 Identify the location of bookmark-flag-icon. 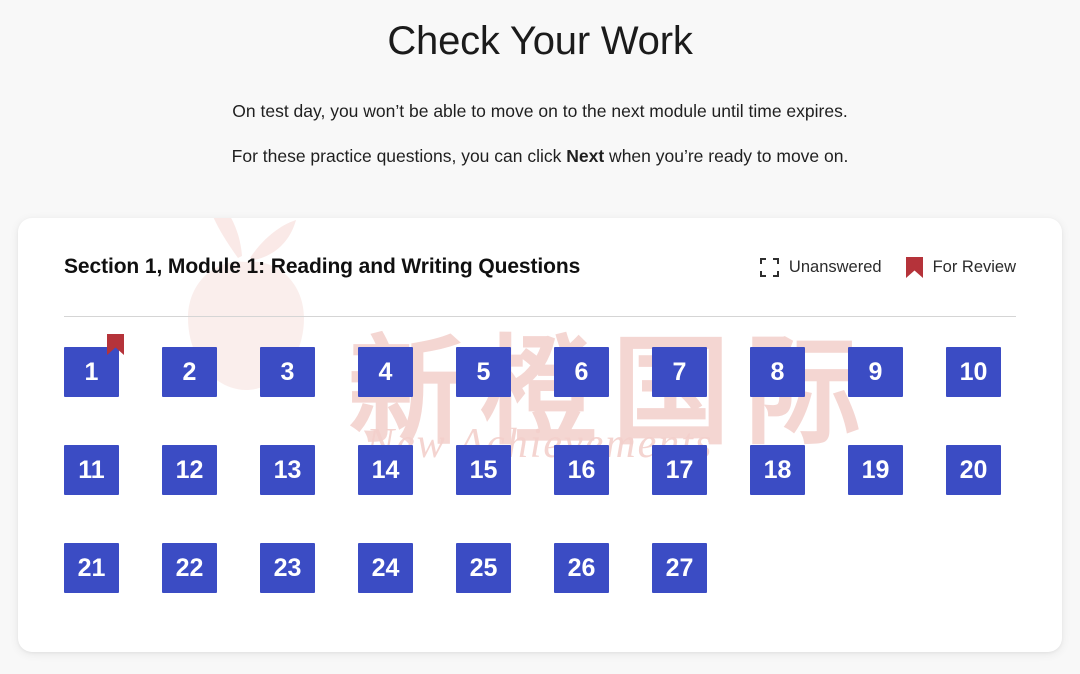
(914, 267).